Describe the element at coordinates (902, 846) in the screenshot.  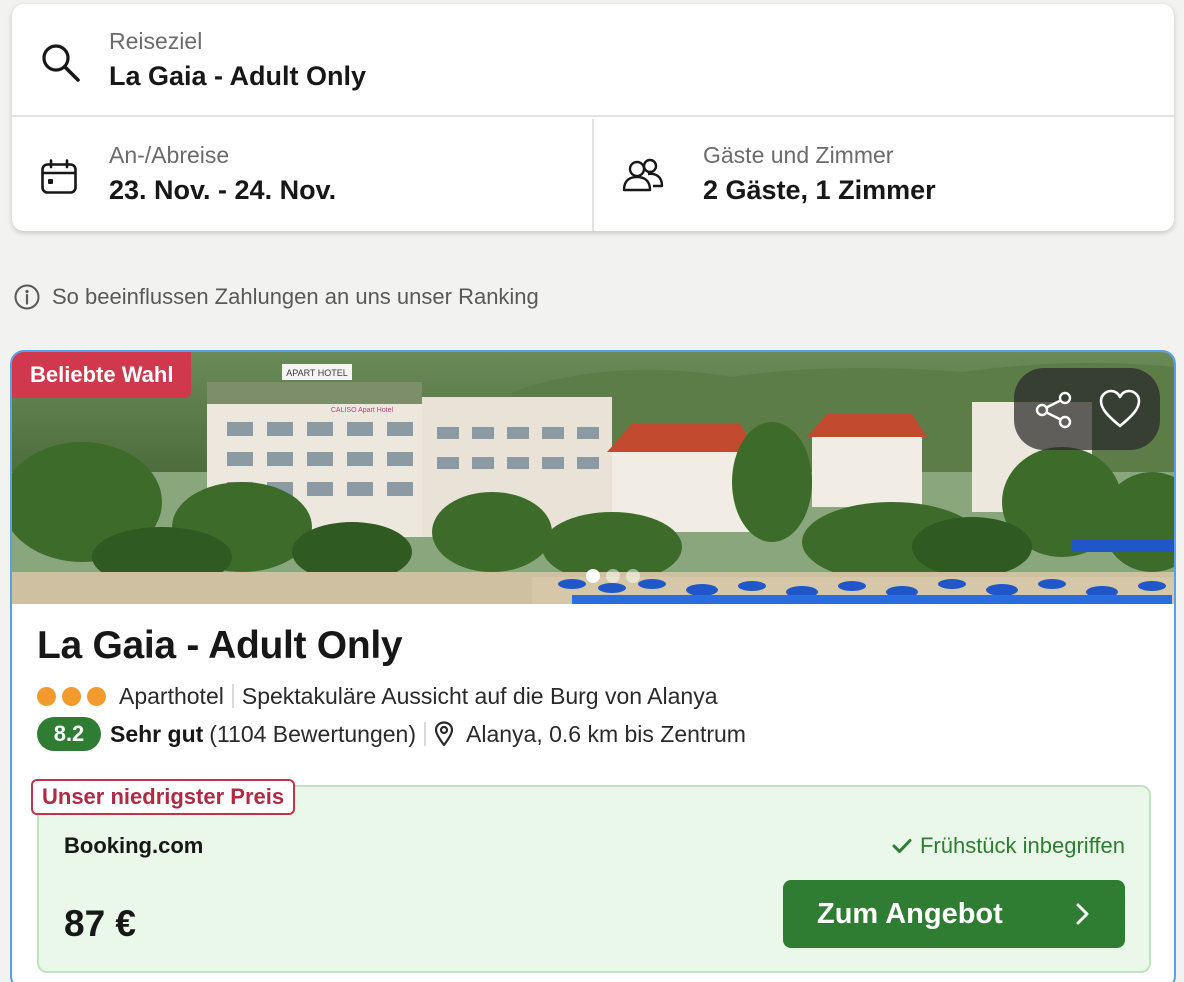
I see `check-icon` at that location.